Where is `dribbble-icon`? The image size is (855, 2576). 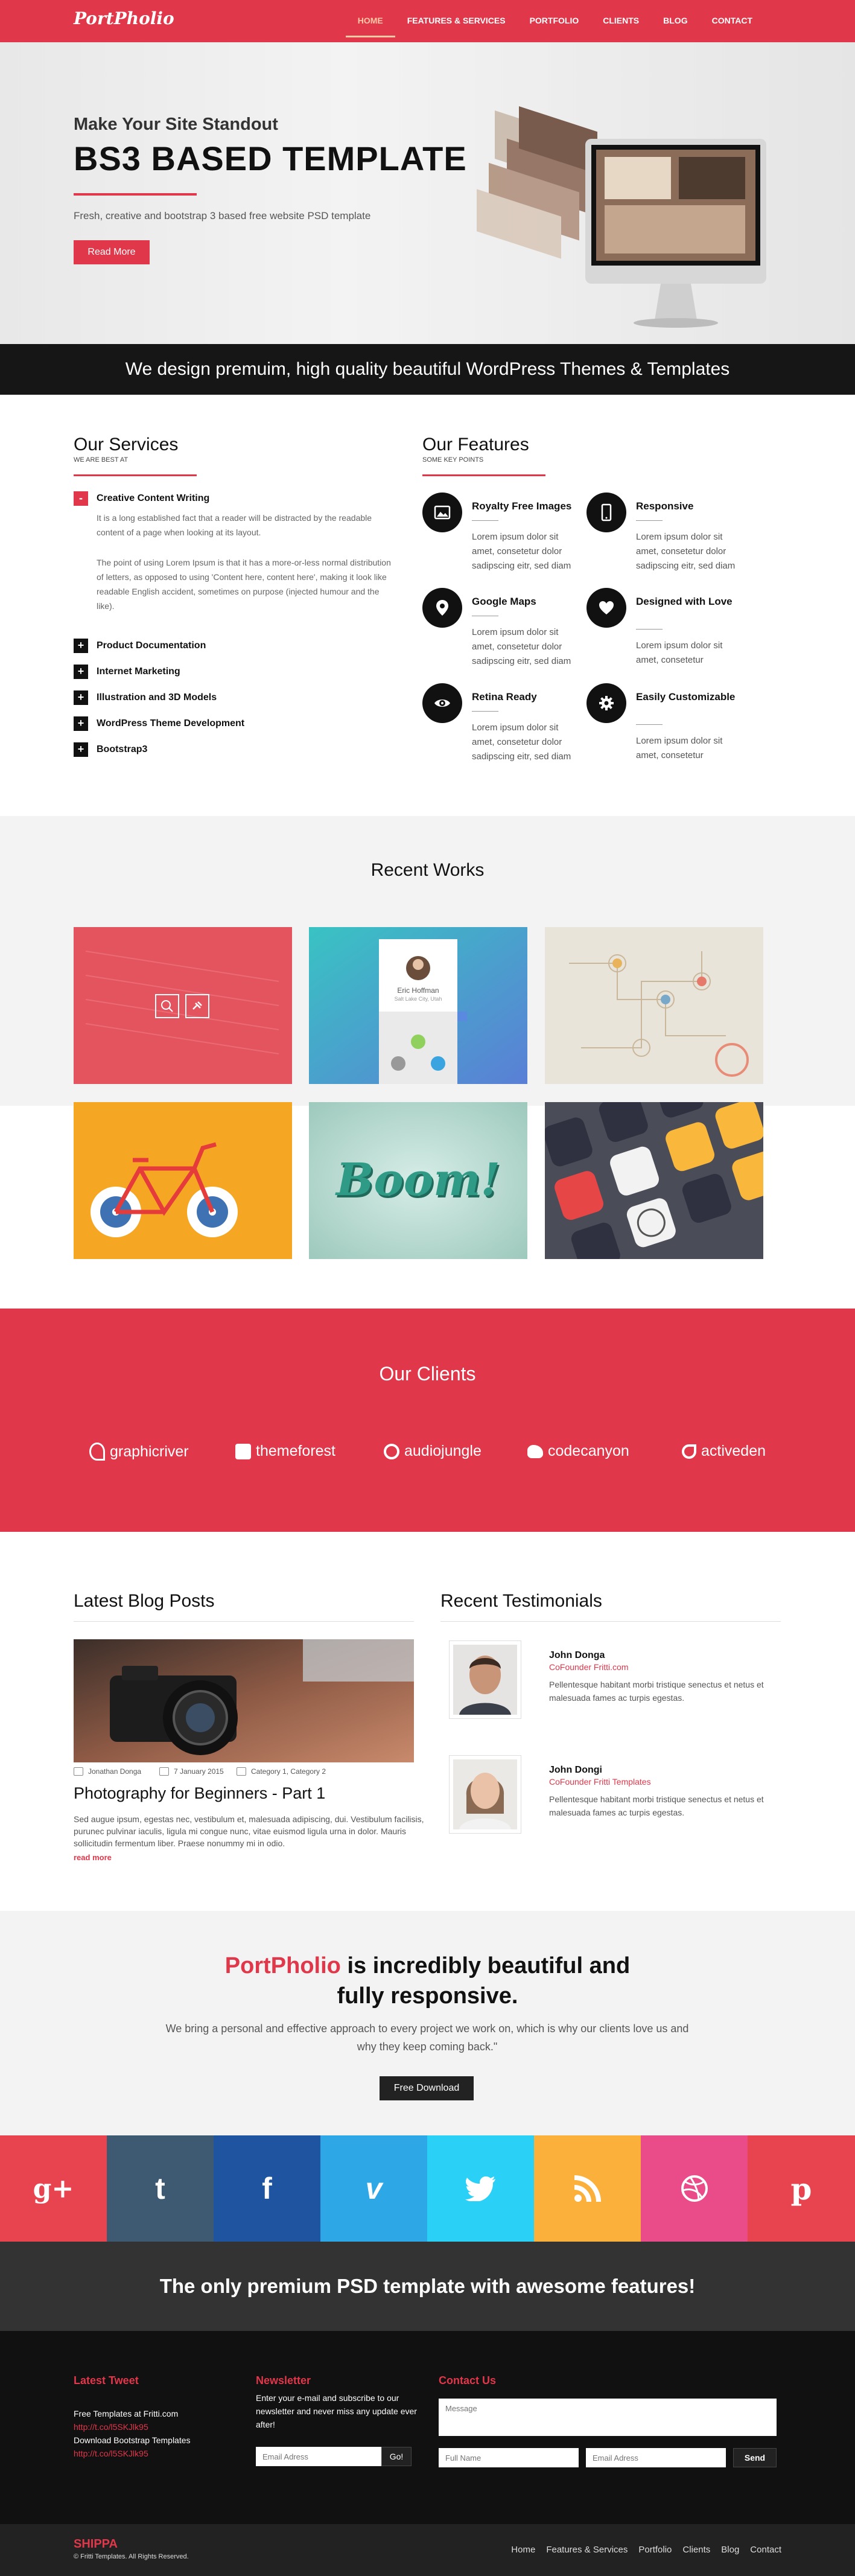 dribbble-icon is located at coordinates (694, 2188).